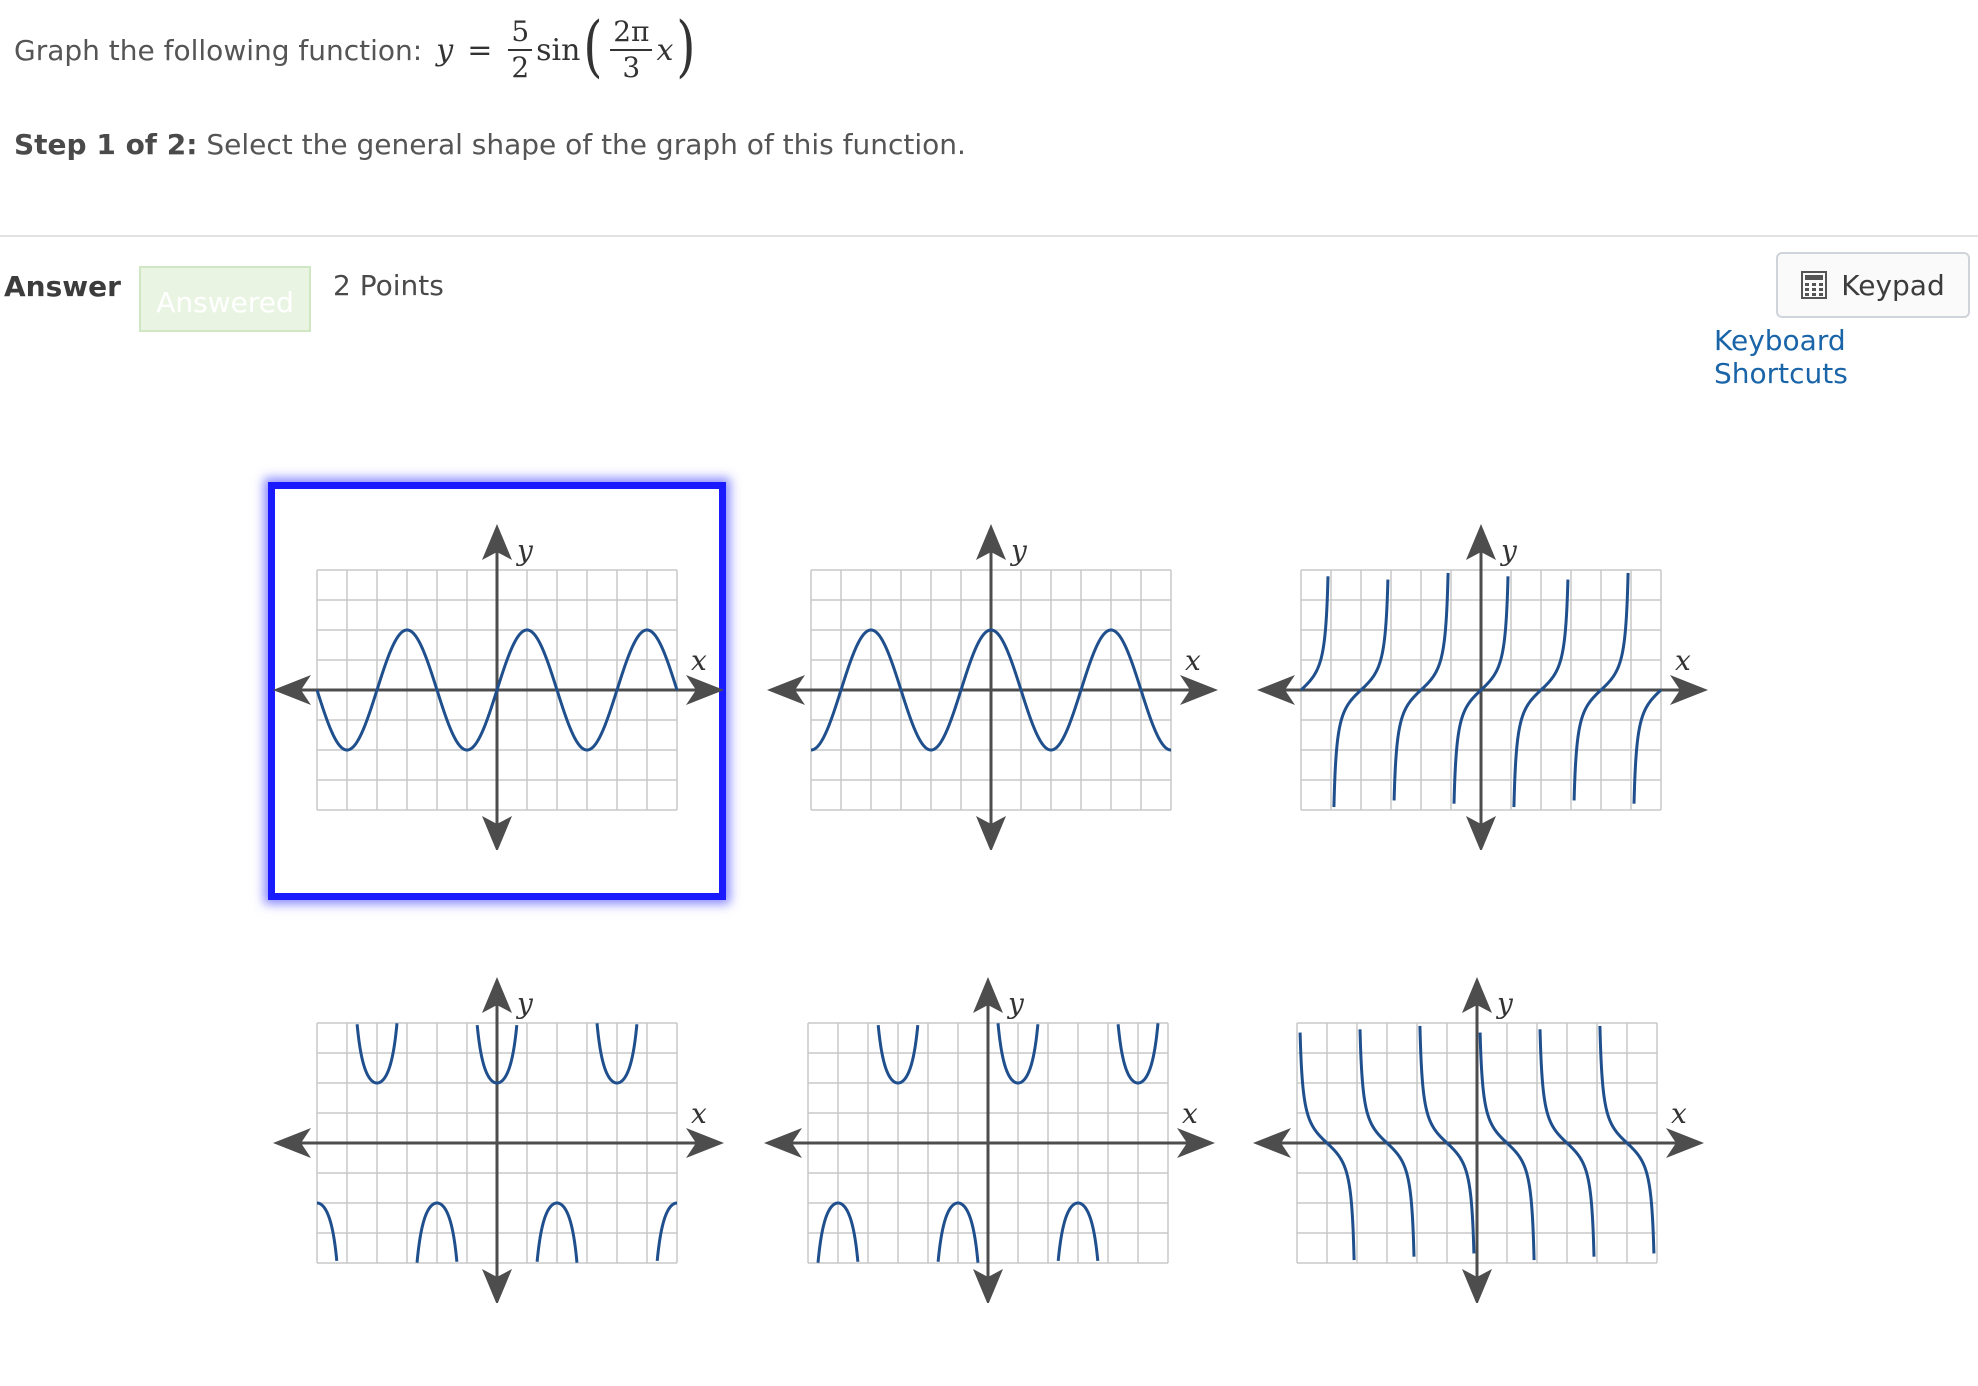  I want to click on answered-status-badge: Answered, so click(225, 299).